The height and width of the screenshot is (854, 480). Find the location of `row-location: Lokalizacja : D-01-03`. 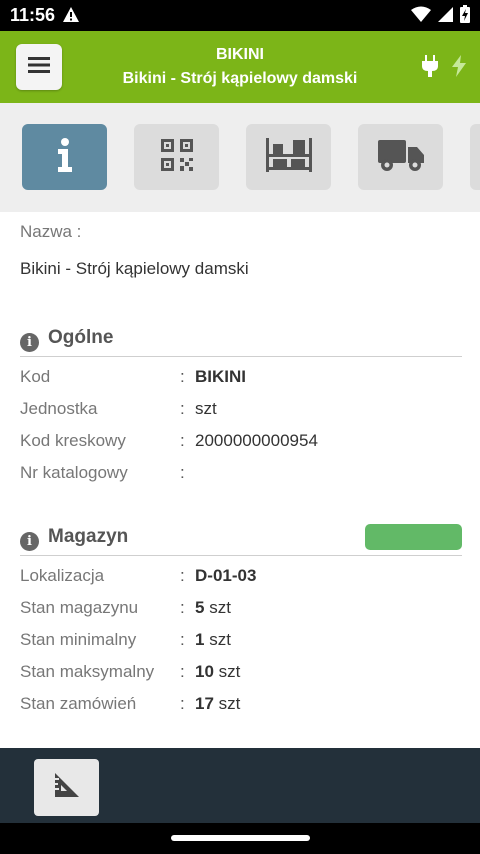

row-location: Lokalizacja : D-01-03 is located at coordinates (241, 580).